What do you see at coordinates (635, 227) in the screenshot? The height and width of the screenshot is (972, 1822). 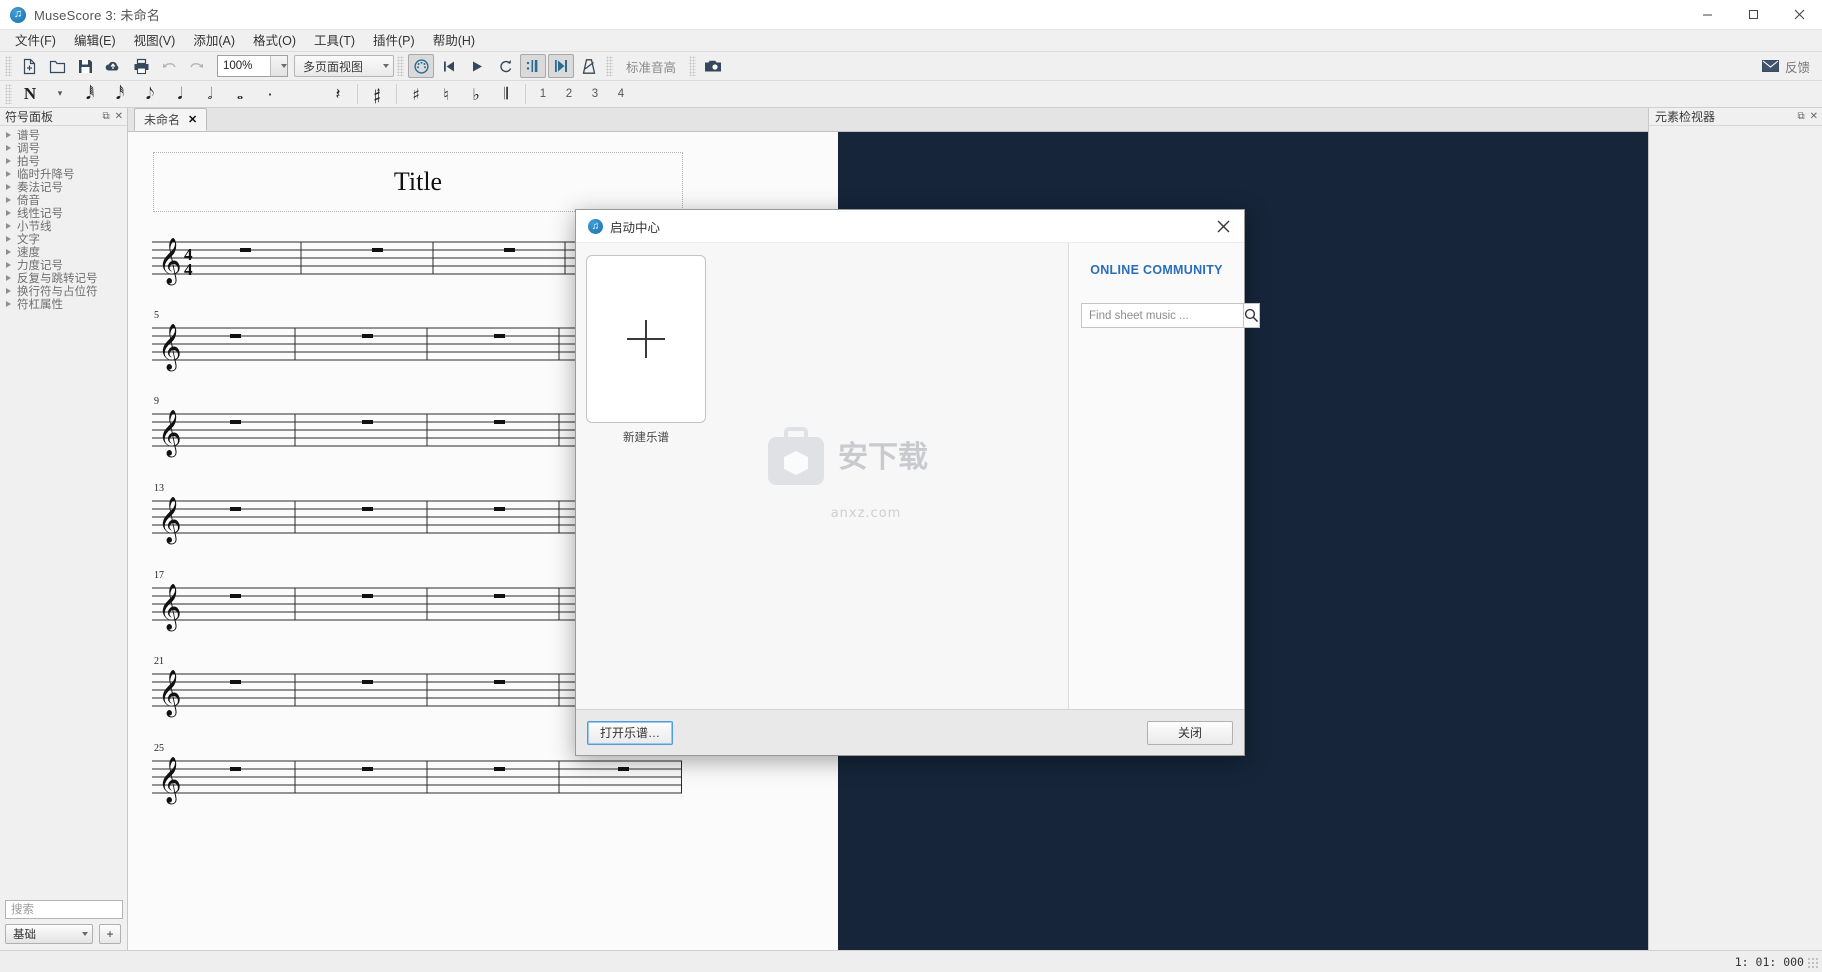 I see `start-center-title: 启动中心` at bounding box center [635, 227].